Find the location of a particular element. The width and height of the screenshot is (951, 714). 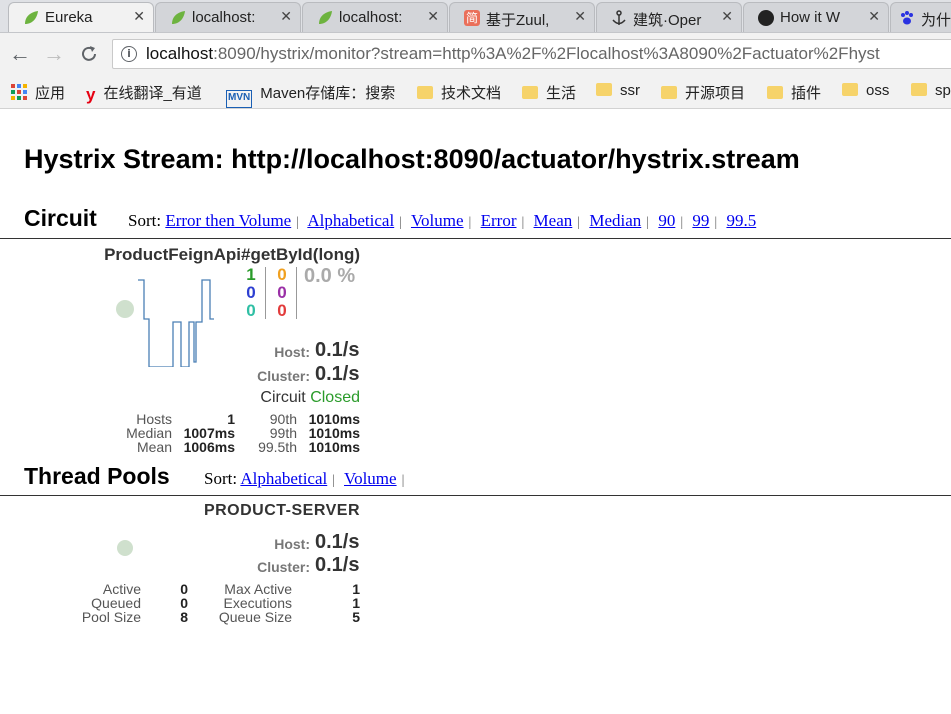

bookmark-label: 插件 is located at coordinates (806, 93).